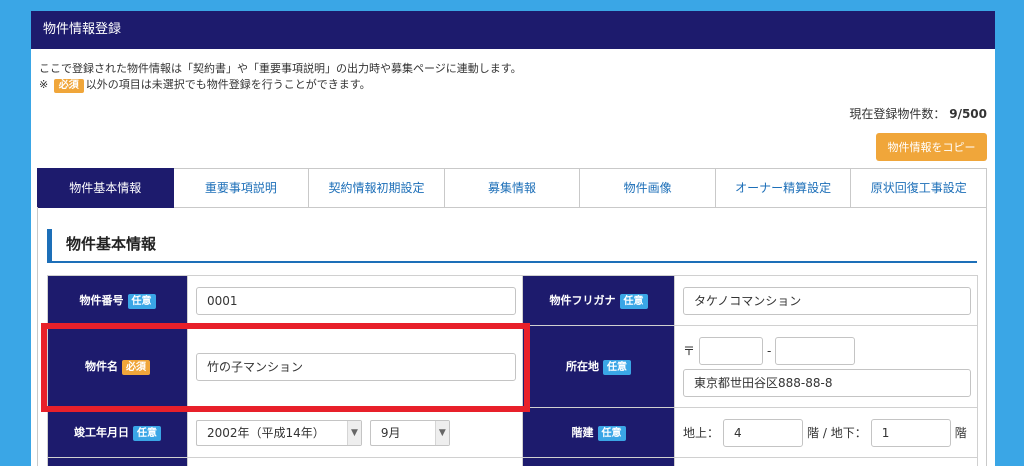 Image resolution: width=1024 pixels, height=466 pixels. Describe the element at coordinates (919, 188) in the screenshot. I see `tab-restoration-work: 原状回復工事設定` at that location.